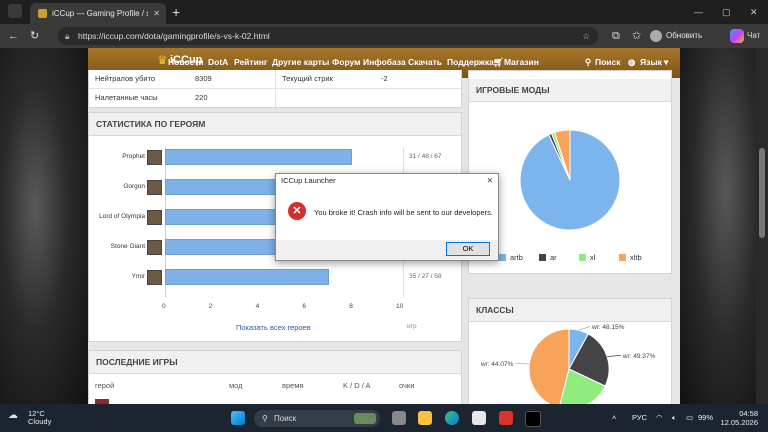  I want to click on show-all-heroes-link: Показать всех героев, so click(273, 327).